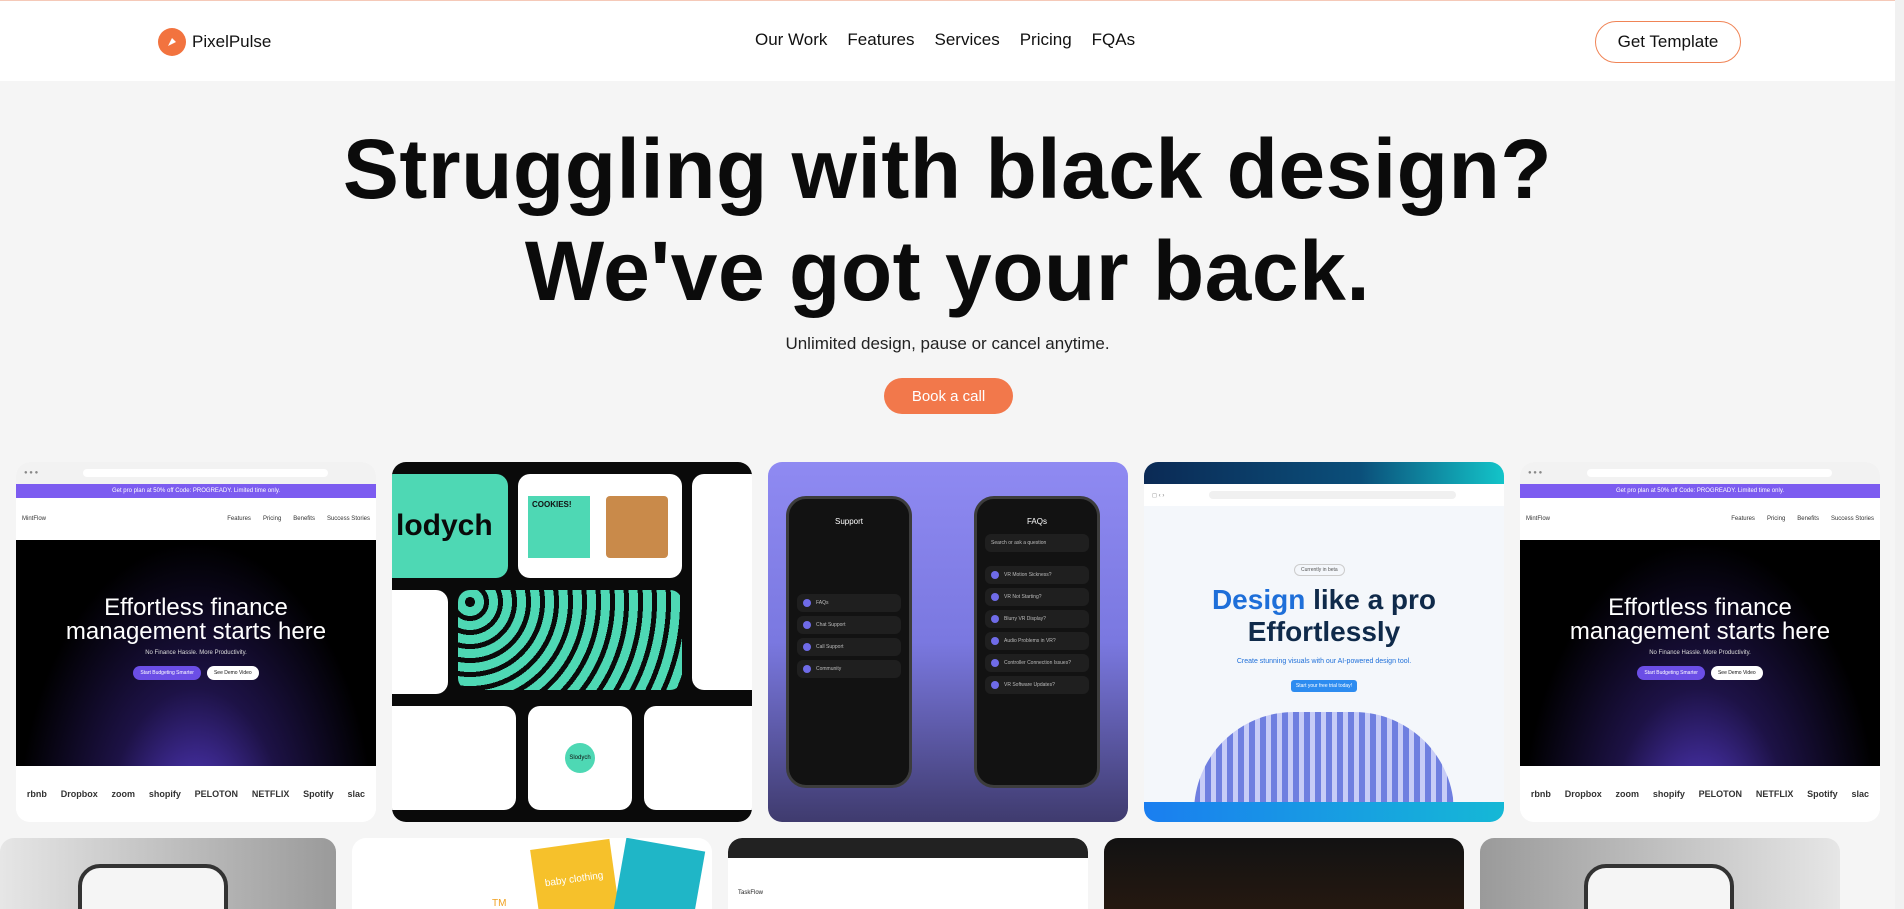 This screenshot has height=909, width=1904. Describe the element at coordinates (232, 41) in the screenshot. I see `logo-text: PixelPulse` at that location.